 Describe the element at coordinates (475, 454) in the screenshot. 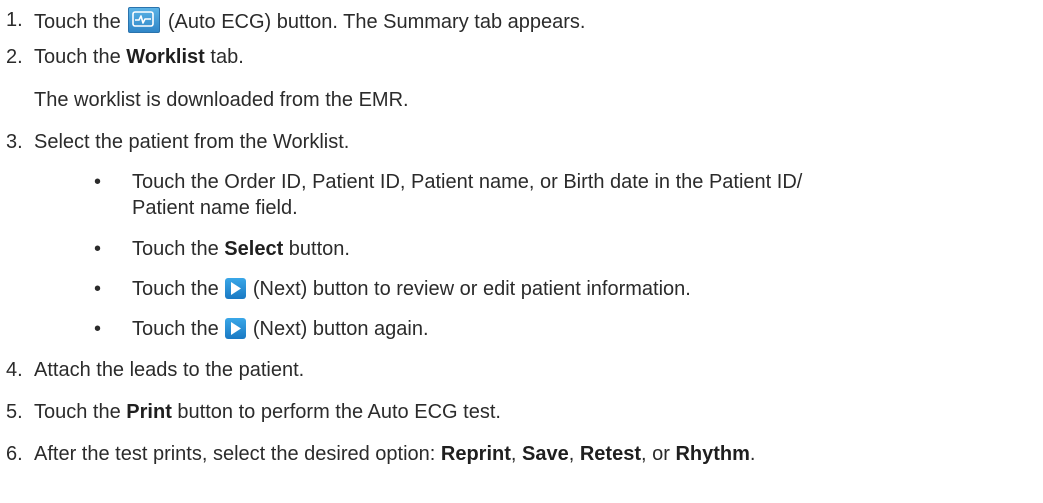

I see `option-reprint: Reprint` at that location.